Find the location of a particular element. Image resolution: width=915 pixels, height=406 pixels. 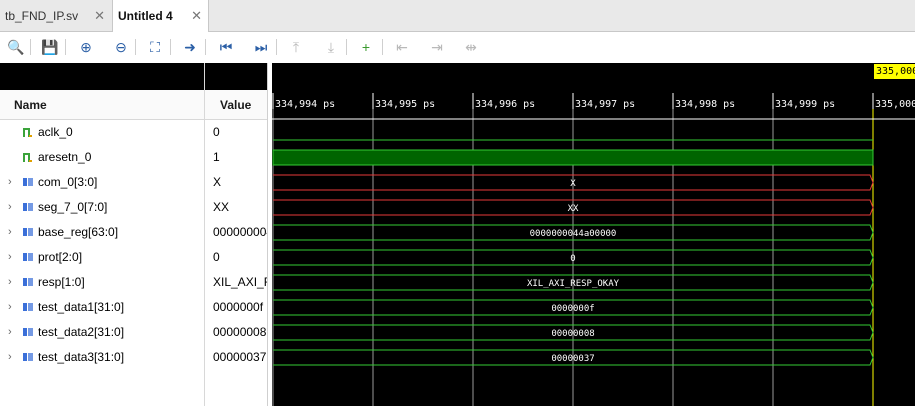

tab-tb-fnd-ip: tb_FND_IP.sv ✕ is located at coordinates (55, 15).